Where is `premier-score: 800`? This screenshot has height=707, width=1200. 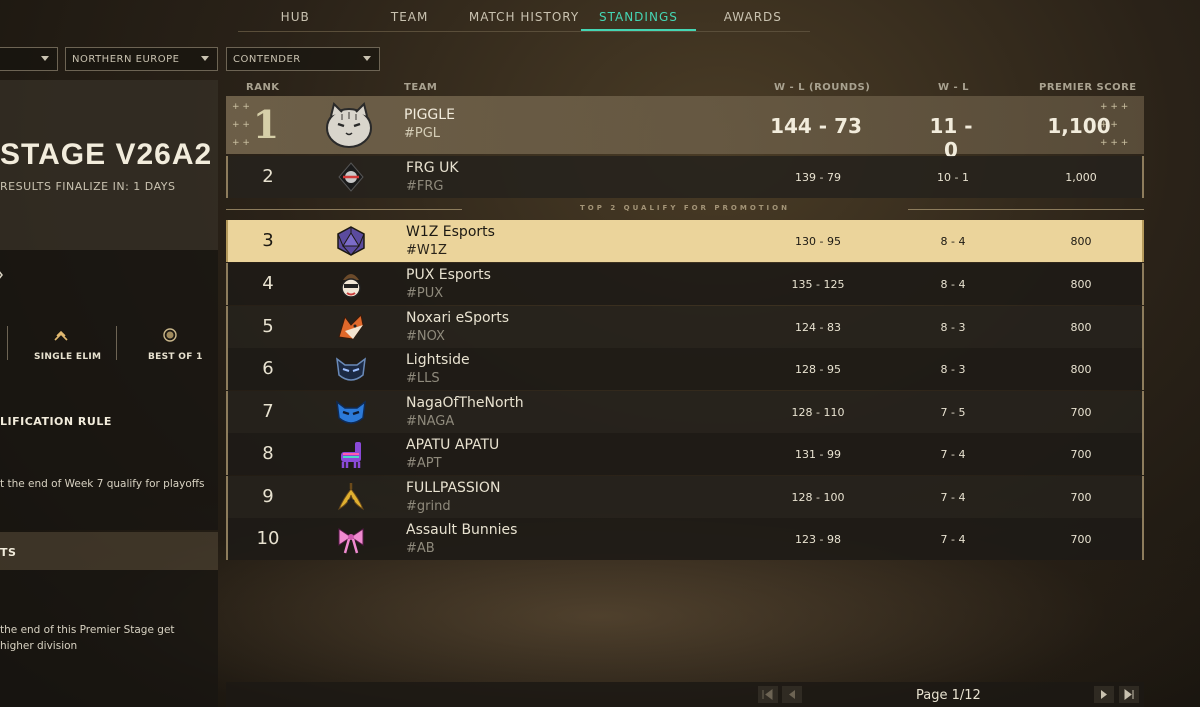 premier-score: 800 is located at coordinates (1081, 241).